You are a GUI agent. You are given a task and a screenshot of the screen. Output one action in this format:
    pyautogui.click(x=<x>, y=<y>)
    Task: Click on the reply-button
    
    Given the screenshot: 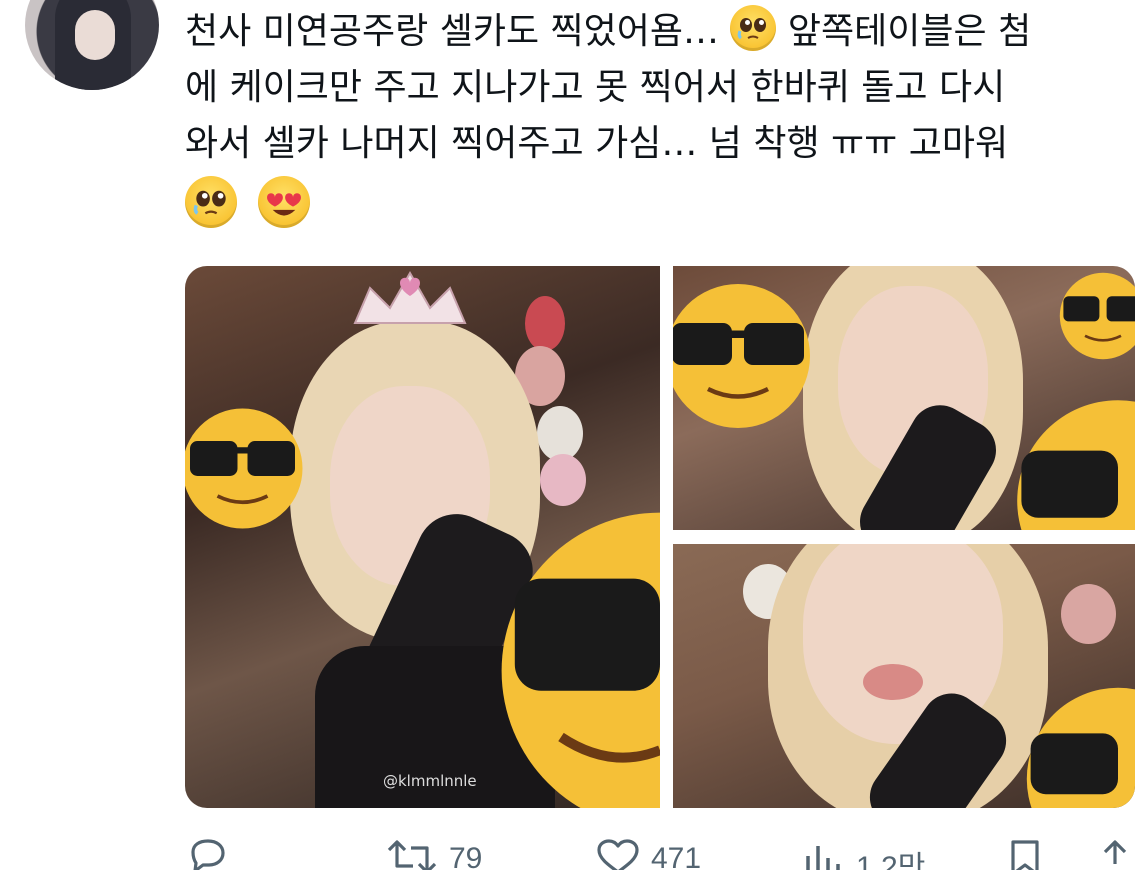 What is the action you would take?
    pyautogui.click(x=208, y=854)
    